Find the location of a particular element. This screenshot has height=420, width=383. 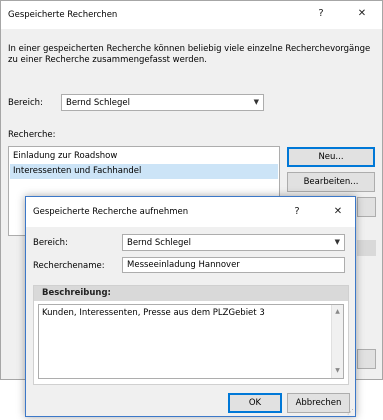

list-item-label: Interessenten und Fachhandel is located at coordinates (77, 171).